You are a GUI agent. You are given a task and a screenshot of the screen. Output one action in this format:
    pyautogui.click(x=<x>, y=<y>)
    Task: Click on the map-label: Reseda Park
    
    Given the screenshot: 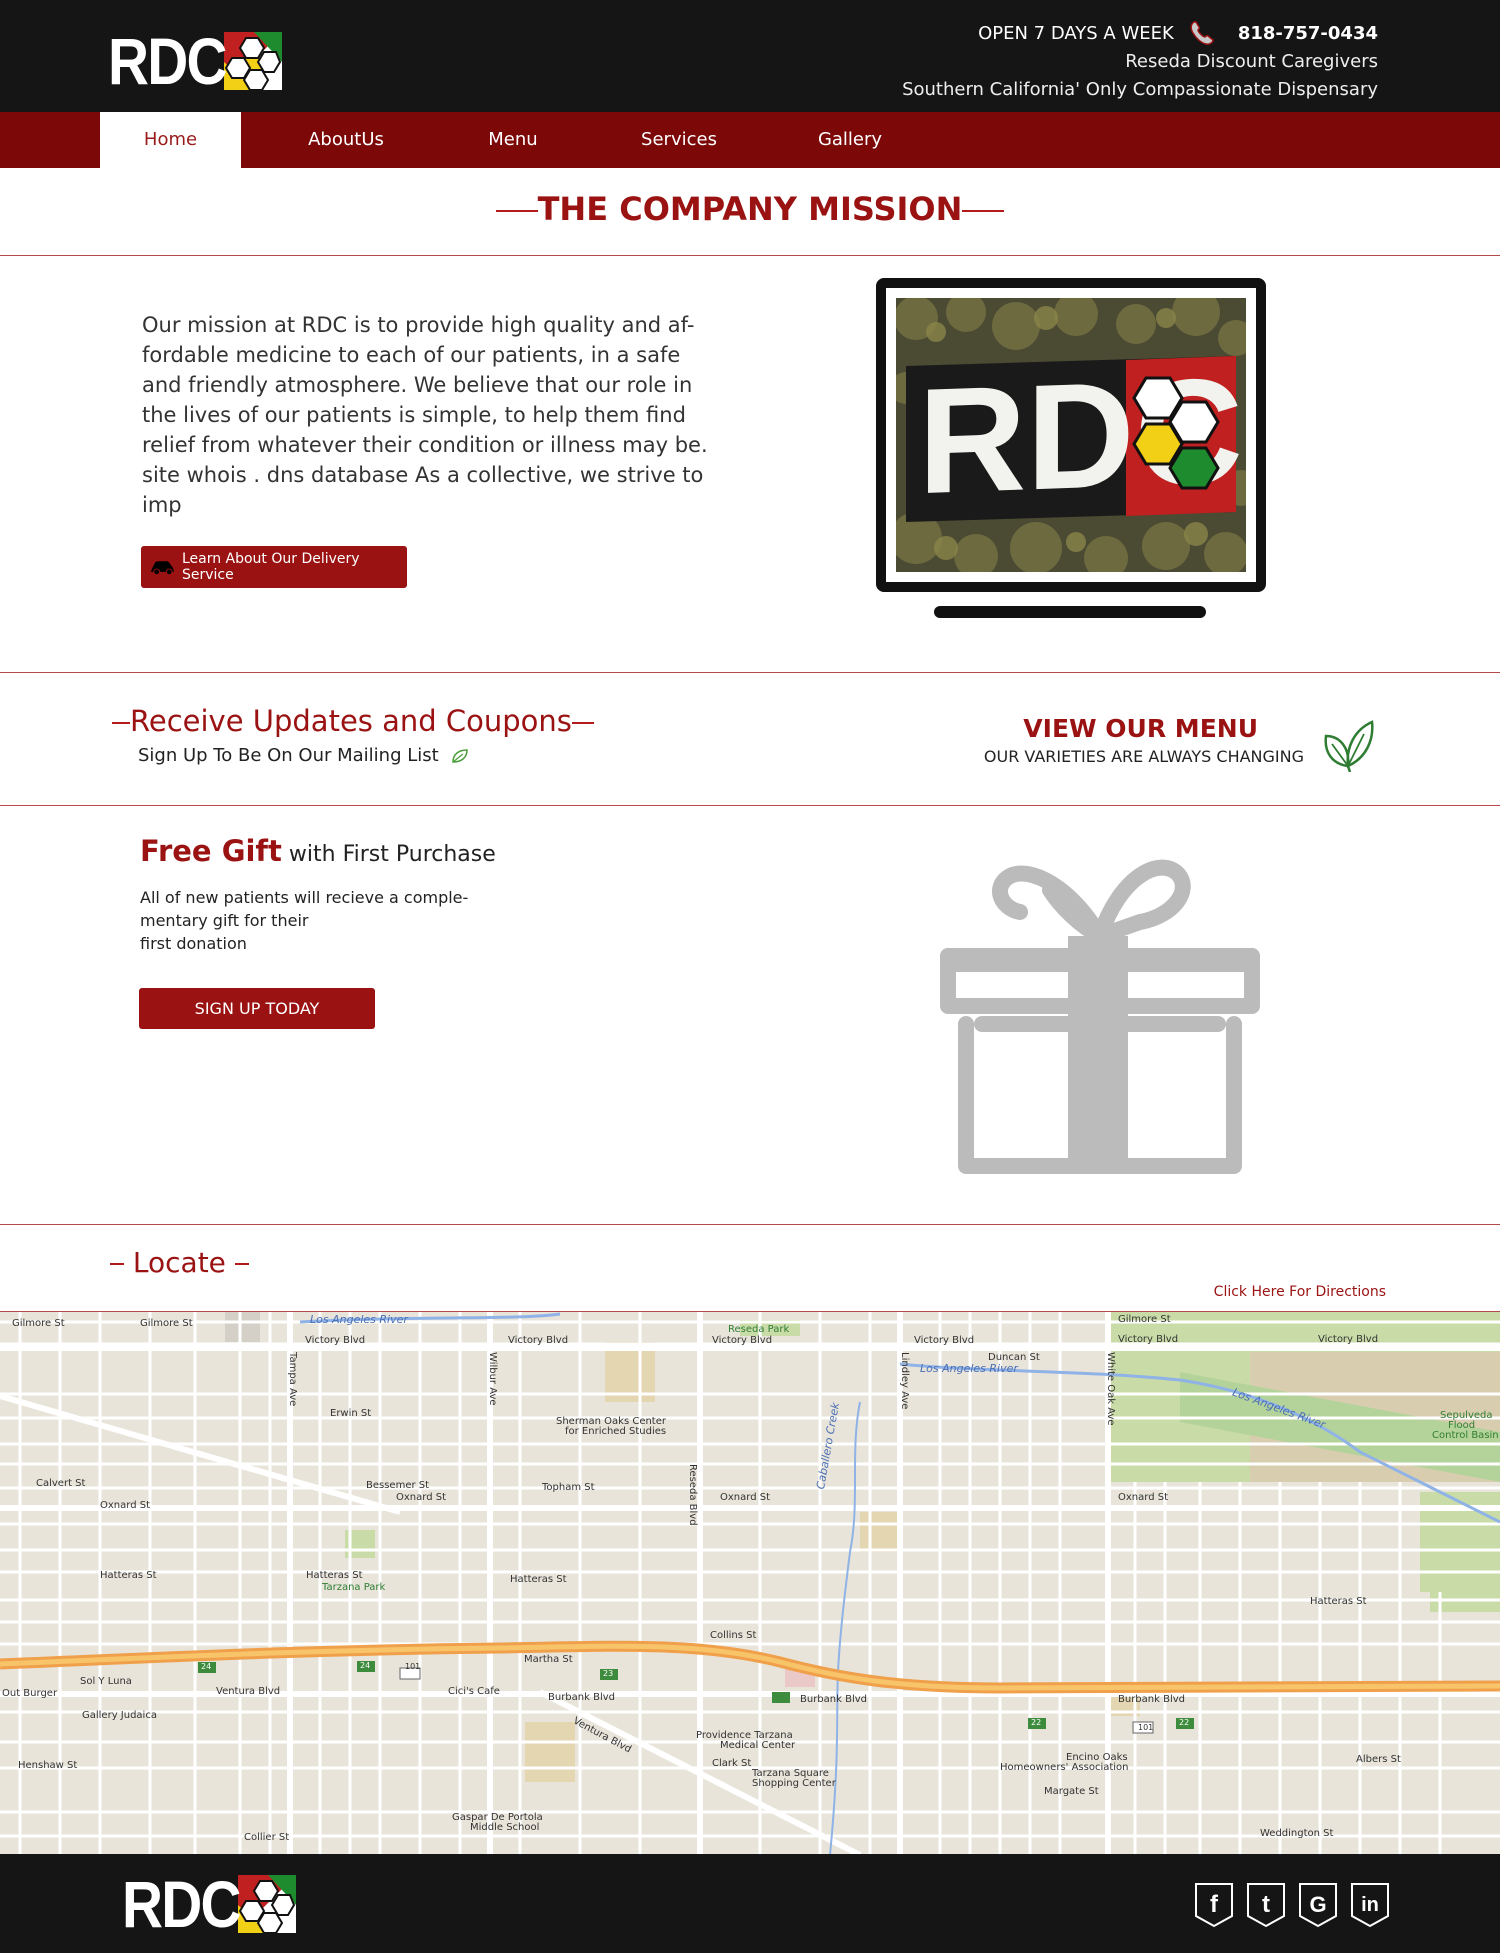 What is the action you would take?
    pyautogui.click(x=759, y=1329)
    